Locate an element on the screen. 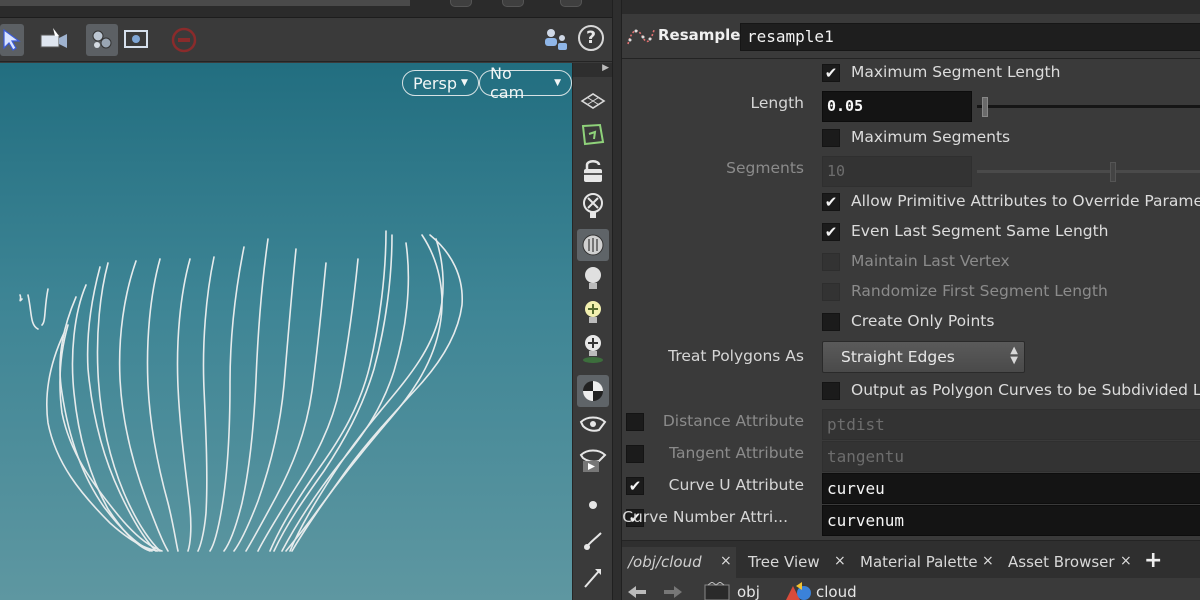  output-poly-checkbox is located at coordinates (831, 391).